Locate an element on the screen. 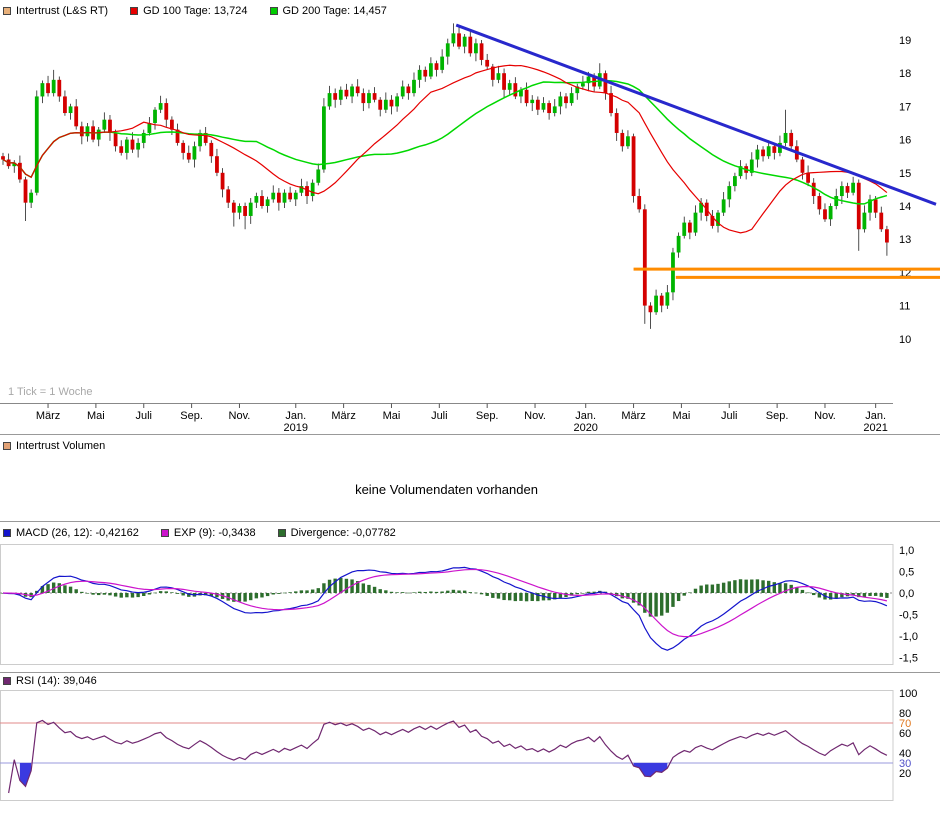 The image size is (940, 814). gd100-legend-item: GD 100 Tage: 13,724 is located at coordinates (189, 11).